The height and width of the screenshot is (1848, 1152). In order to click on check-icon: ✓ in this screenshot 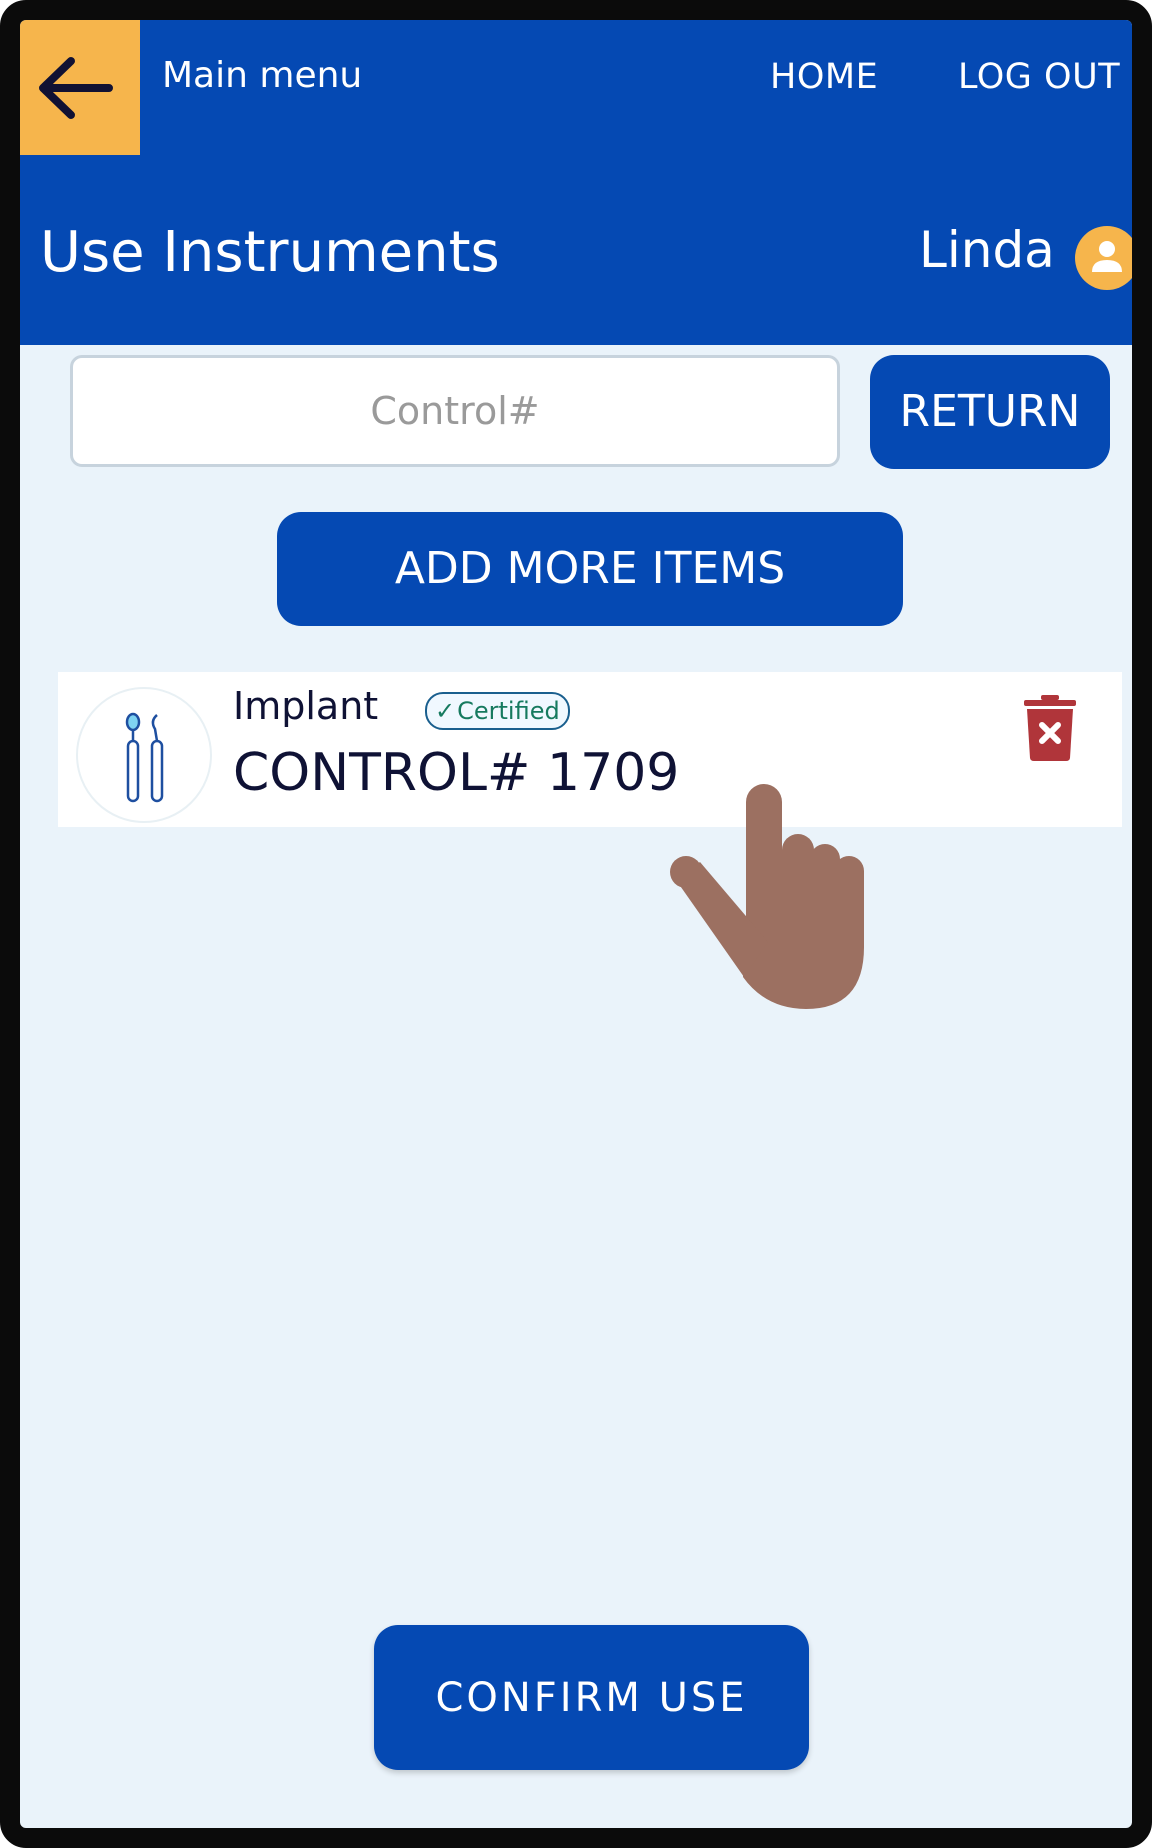, I will do `click(445, 711)`.